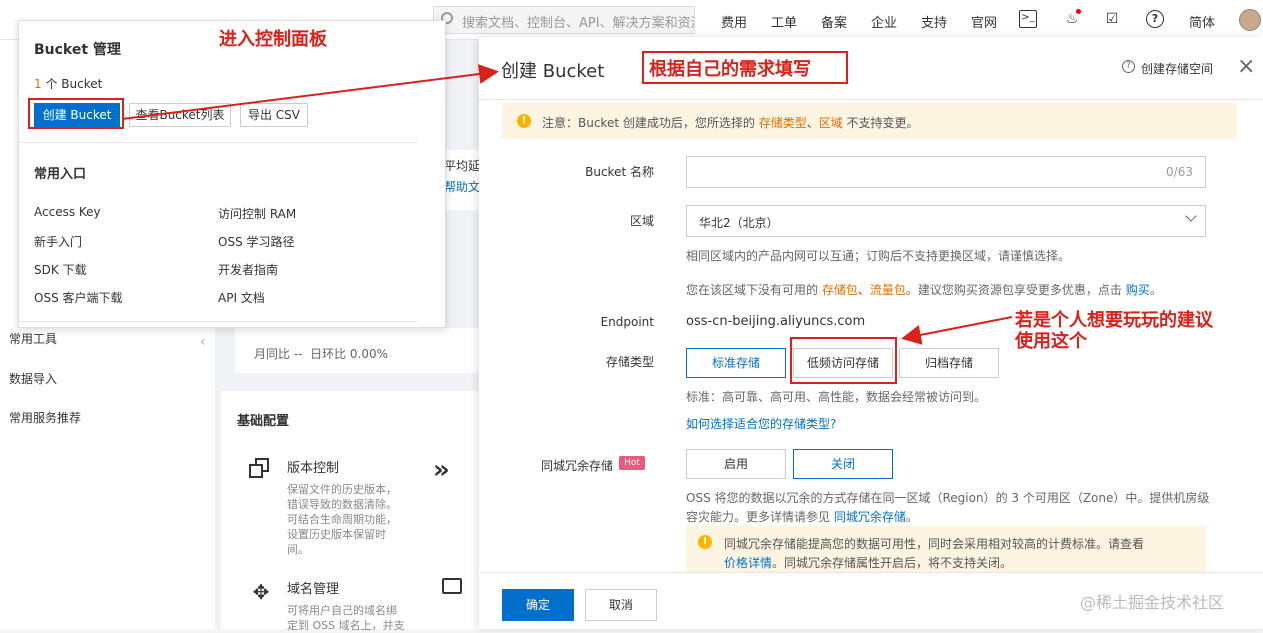  What do you see at coordinates (263, 421) in the screenshot?
I see `config-title: 基础配置` at bounding box center [263, 421].